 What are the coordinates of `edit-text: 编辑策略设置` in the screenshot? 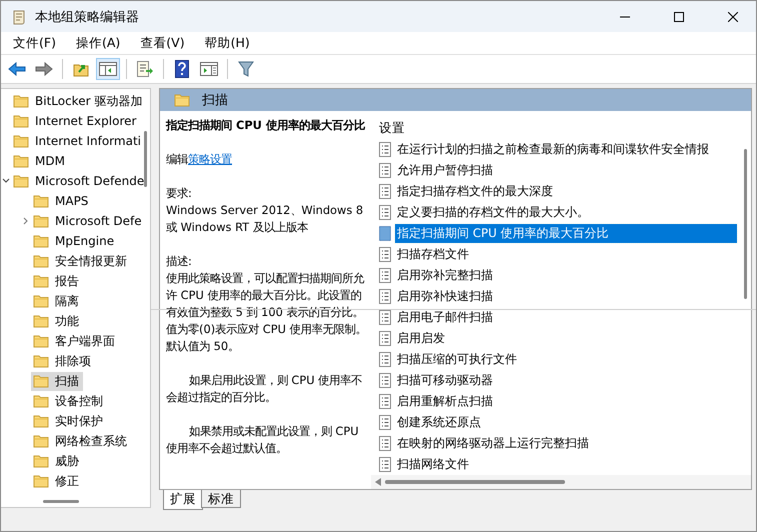 It's located at (199, 159).